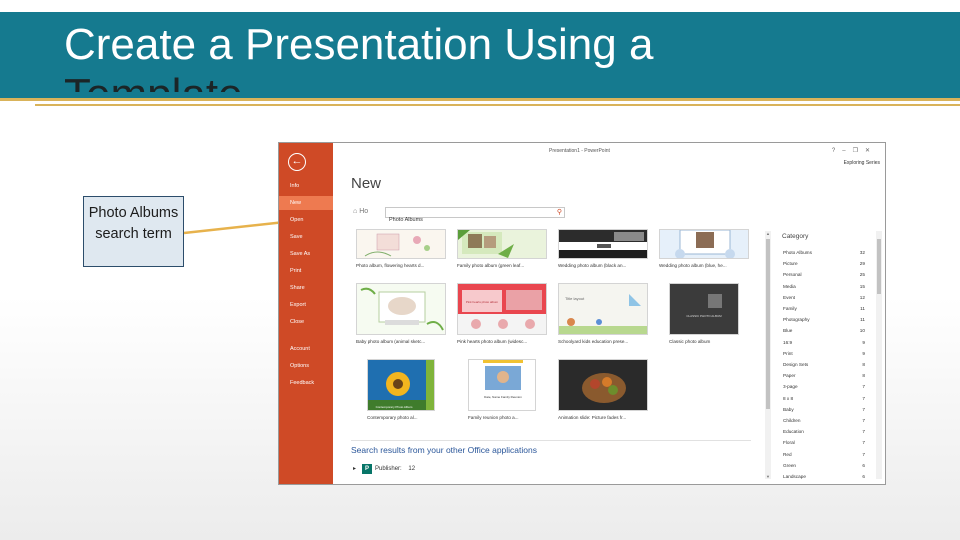  Describe the element at coordinates (789, 376) in the screenshot. I see `category-name: Paper` at that location.